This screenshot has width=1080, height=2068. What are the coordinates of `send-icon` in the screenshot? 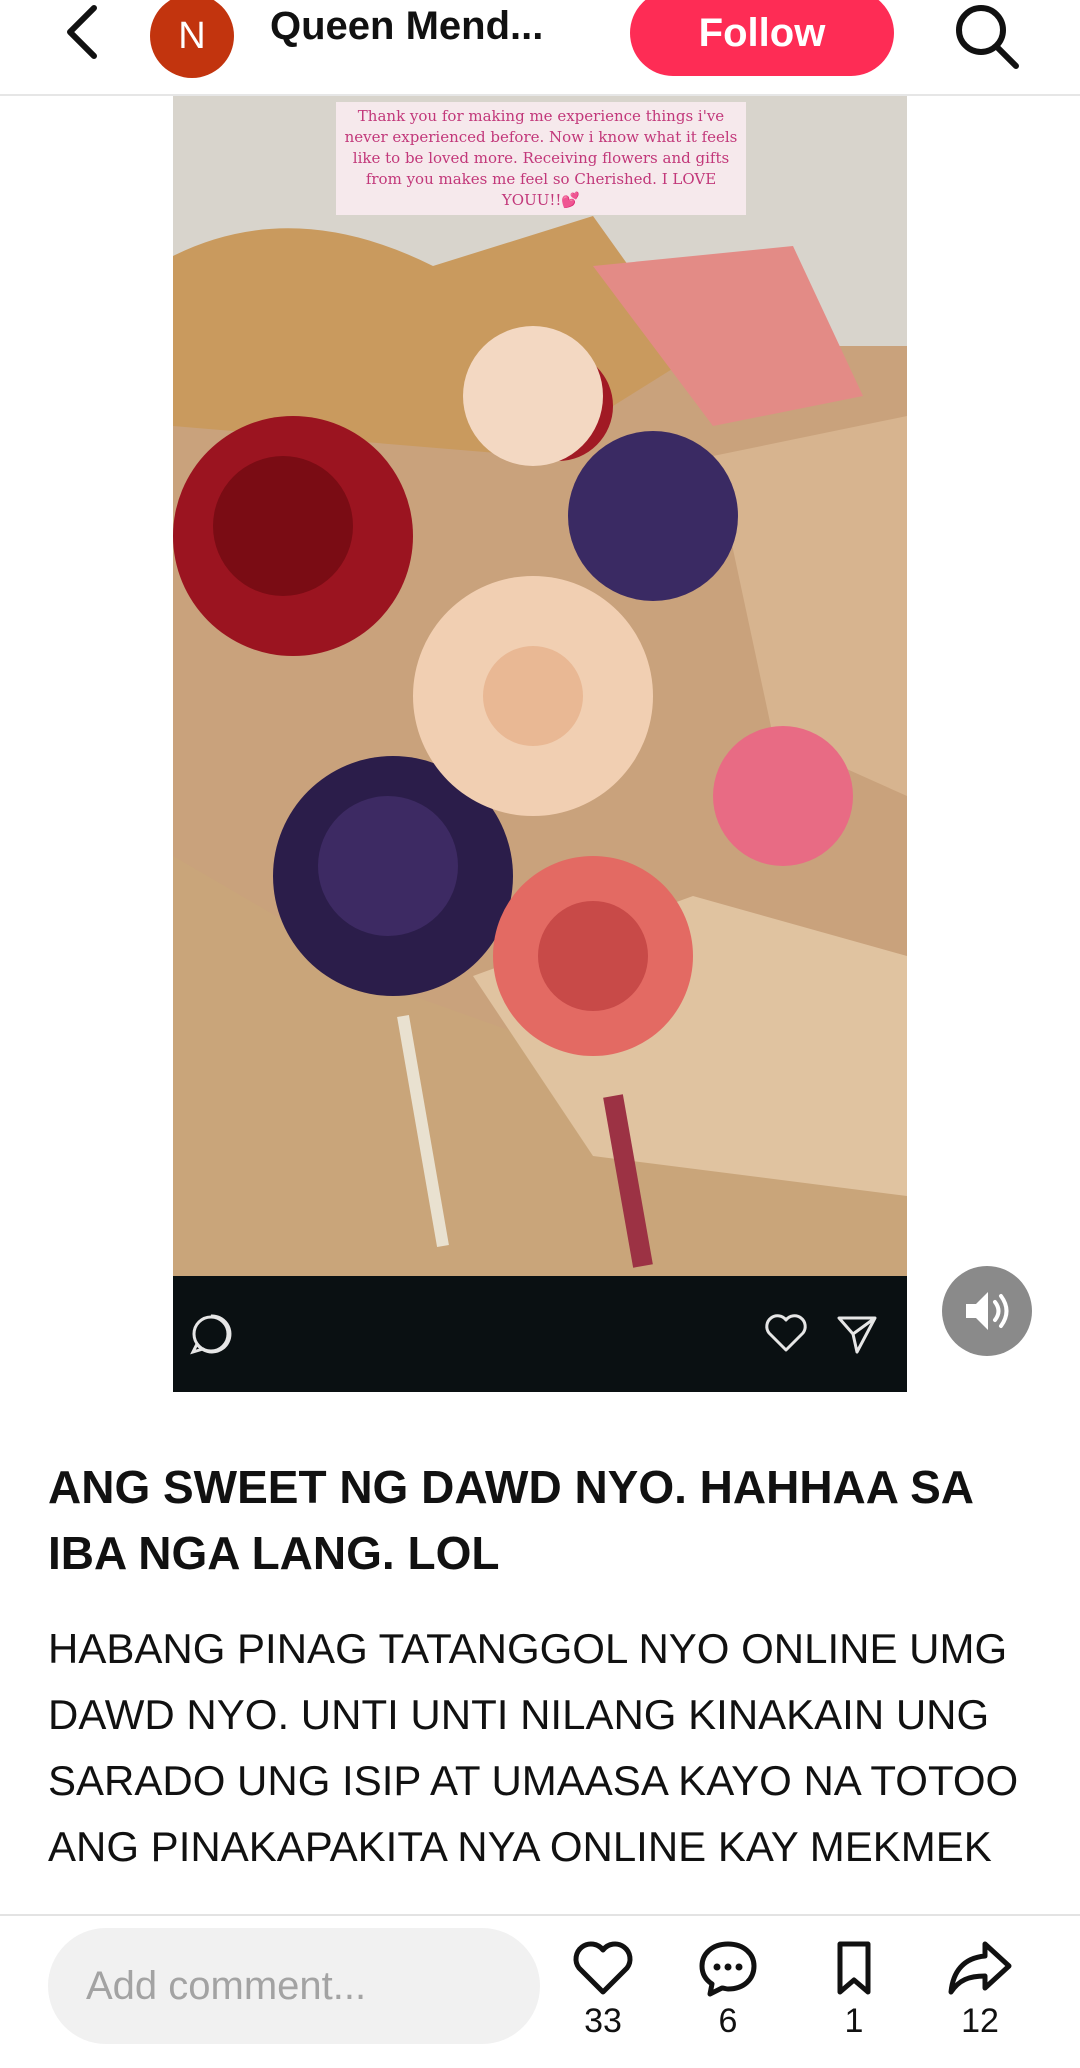 It's located at (857, 1335).